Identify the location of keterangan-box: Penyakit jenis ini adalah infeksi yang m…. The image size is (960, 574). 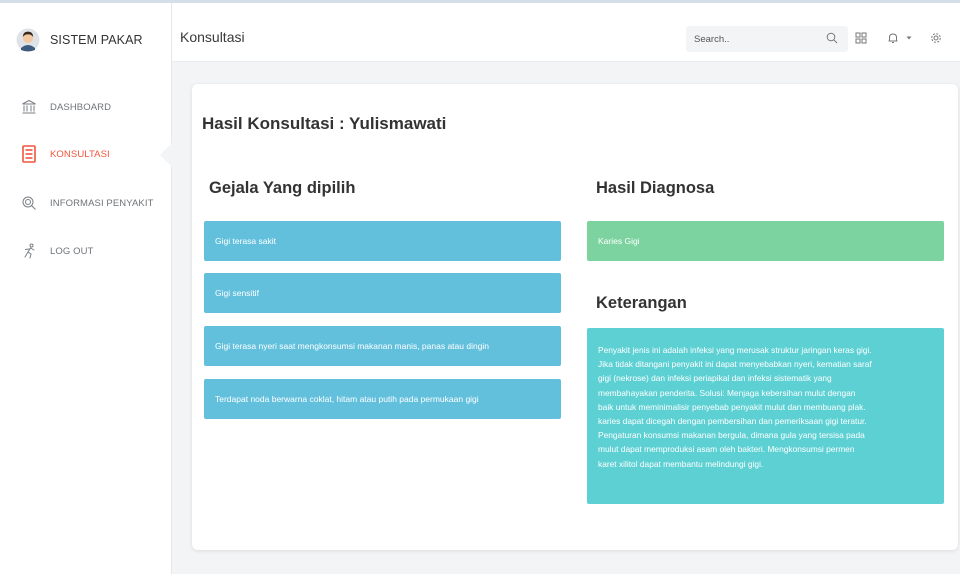
(765, 416).